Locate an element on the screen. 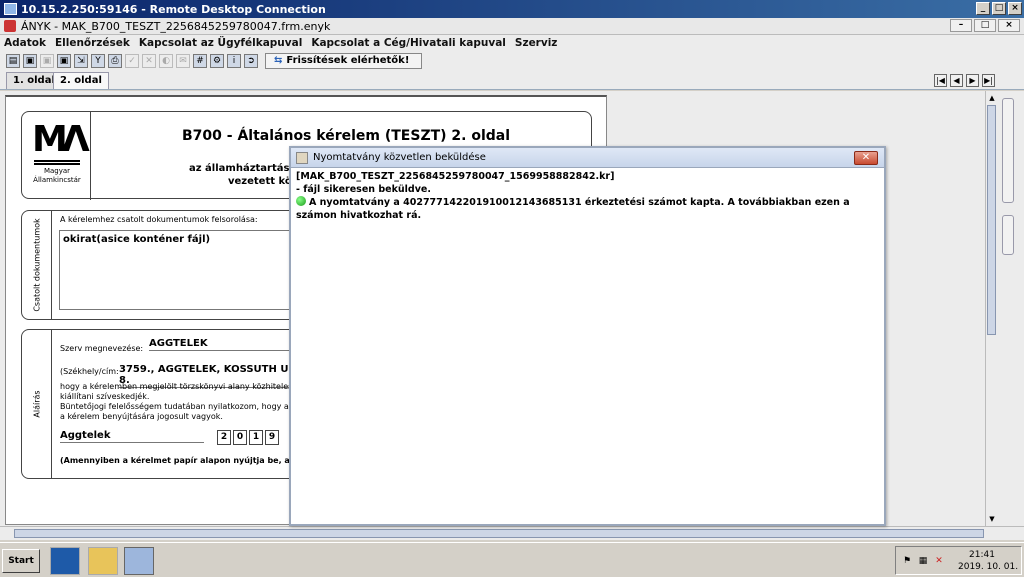  dialog-title: Nyomtatvány közvetlen beküldése is located at coordinates (399, 157).